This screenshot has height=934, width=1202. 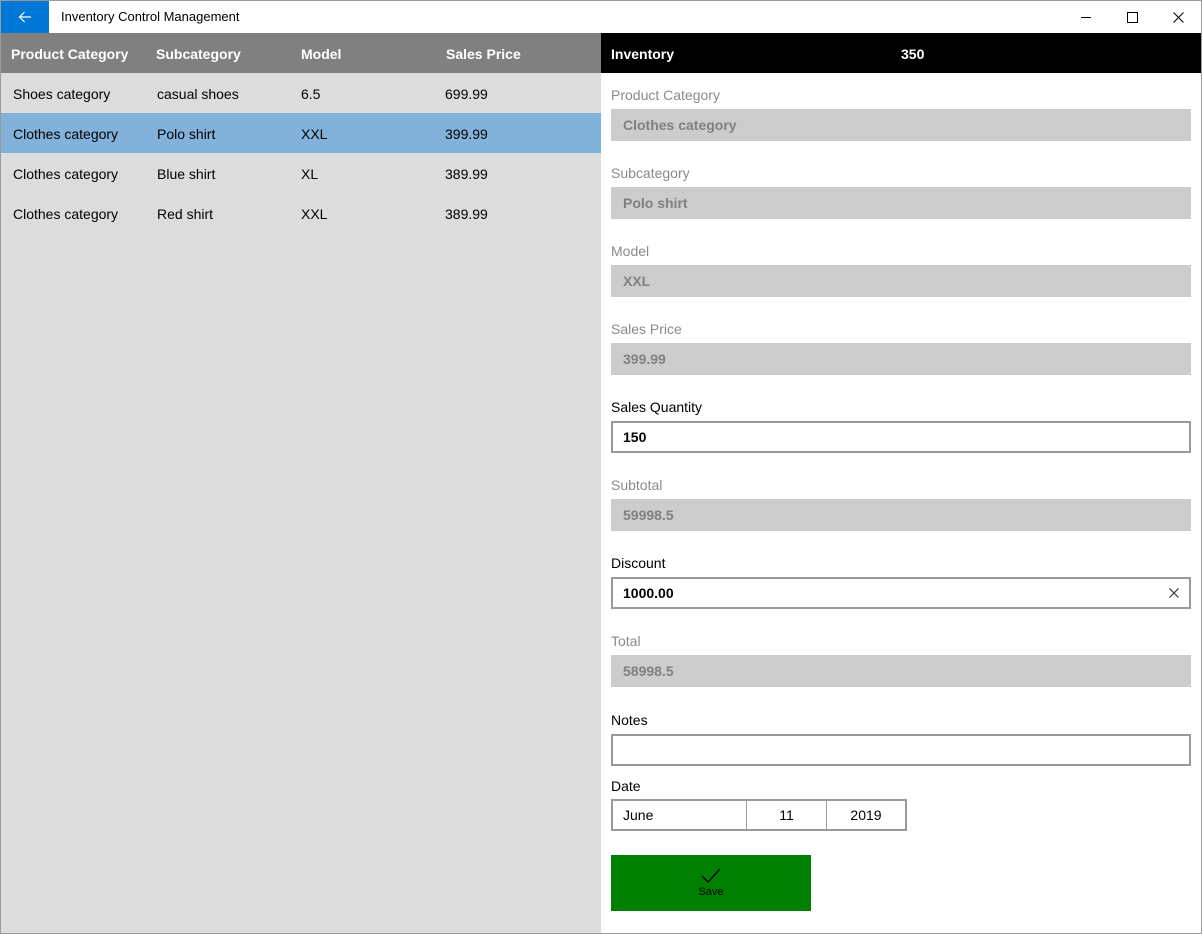 I want to click on save-button: Save, so click(x=711, y=883).